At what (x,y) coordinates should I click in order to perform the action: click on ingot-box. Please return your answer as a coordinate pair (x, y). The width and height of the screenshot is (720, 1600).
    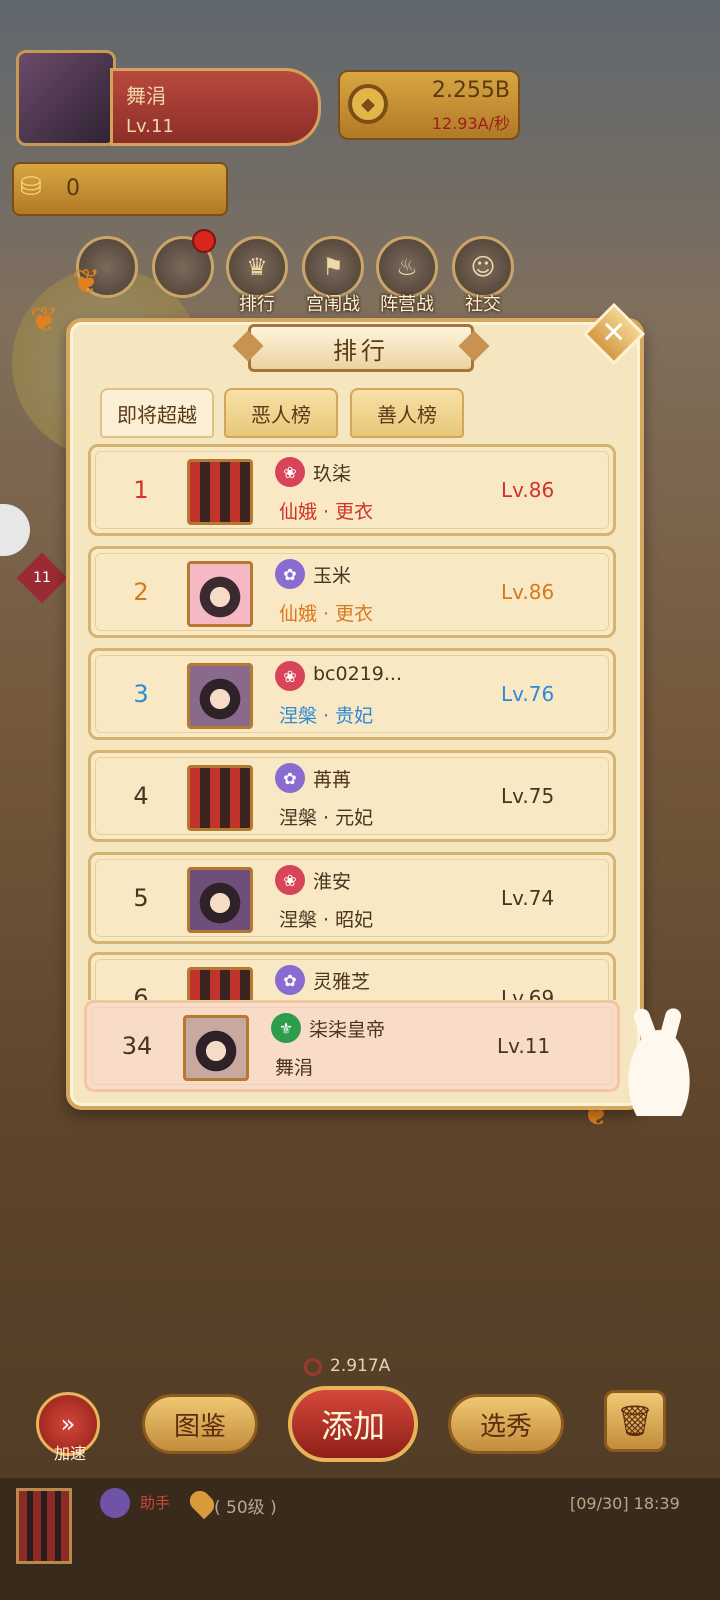
    Looking at the image, I should click on (120, 189).